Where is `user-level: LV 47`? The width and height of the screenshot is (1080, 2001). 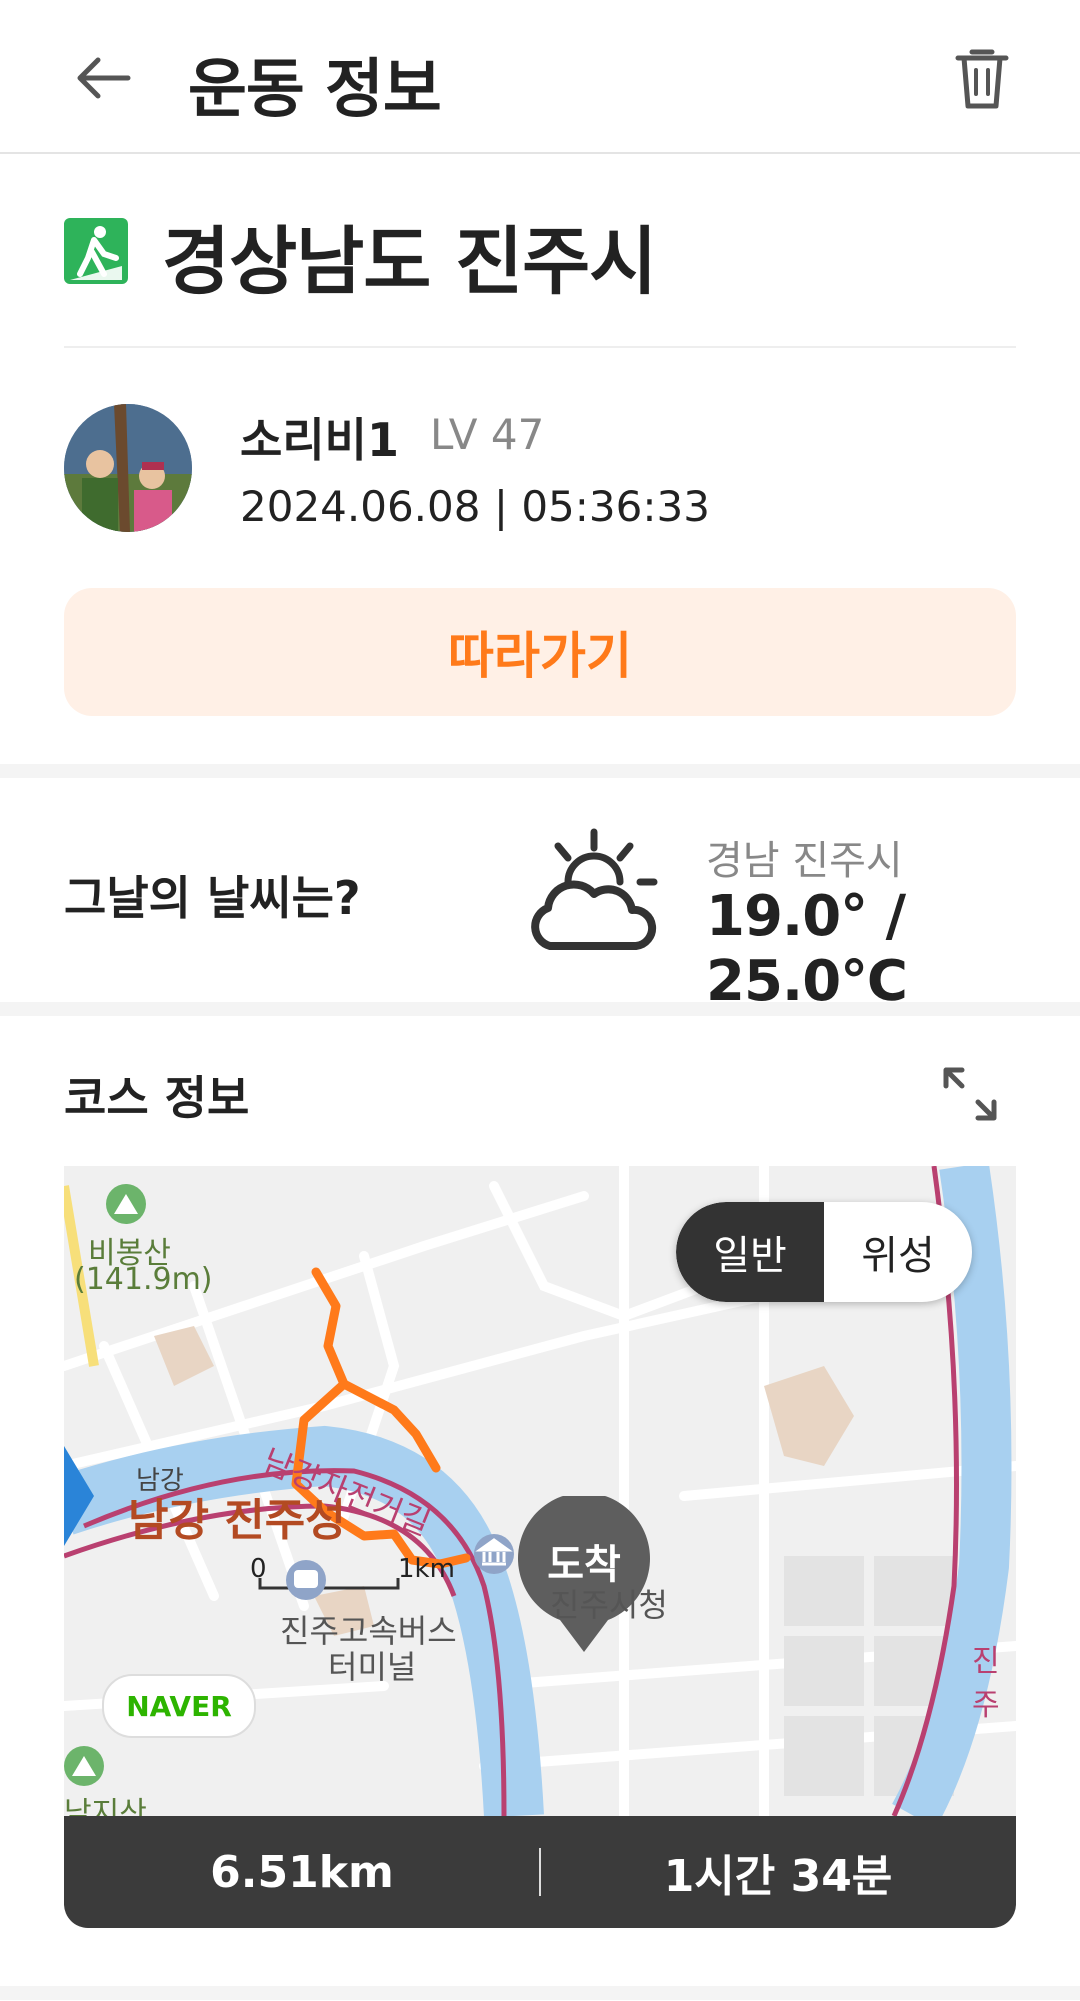 user-level: LV 47 is located at coordinates (487, 434).